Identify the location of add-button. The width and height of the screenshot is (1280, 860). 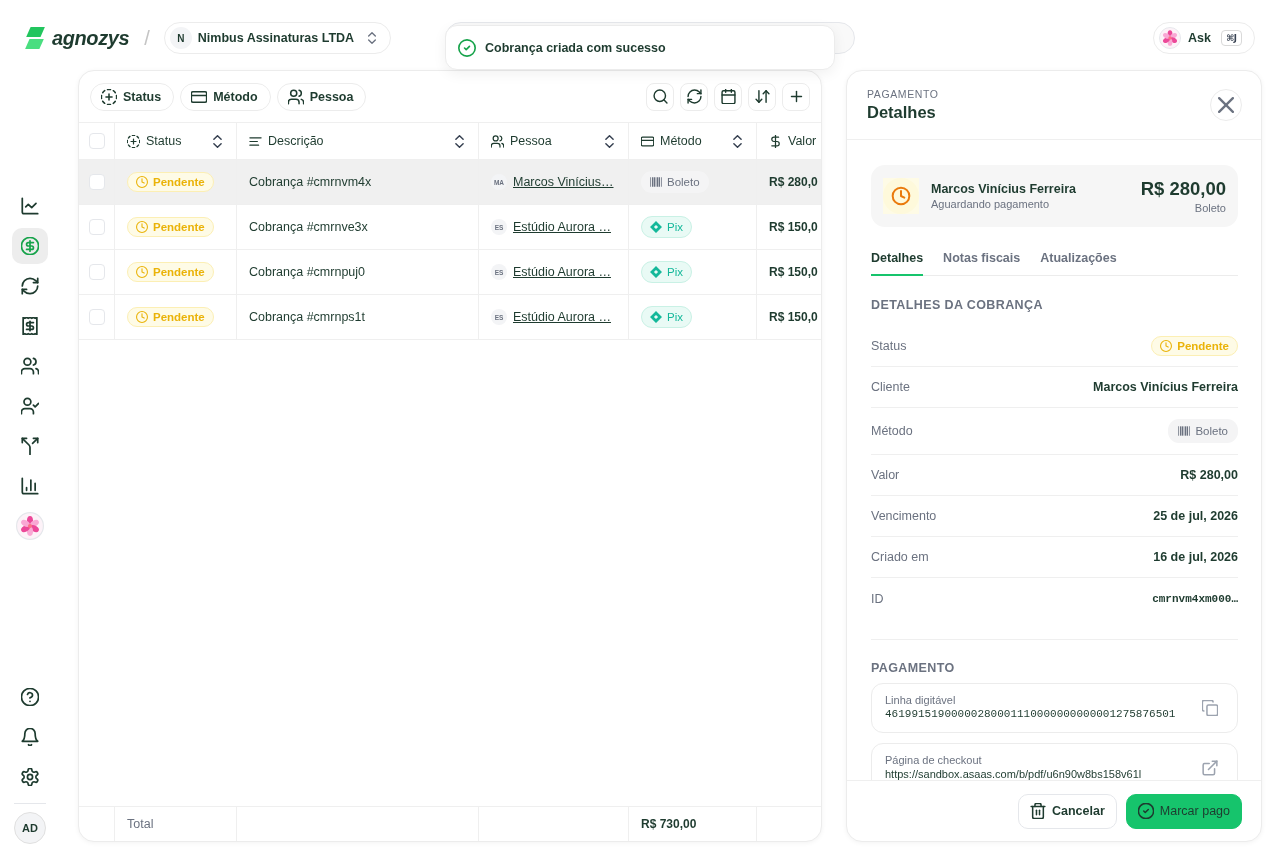
(796, 96).